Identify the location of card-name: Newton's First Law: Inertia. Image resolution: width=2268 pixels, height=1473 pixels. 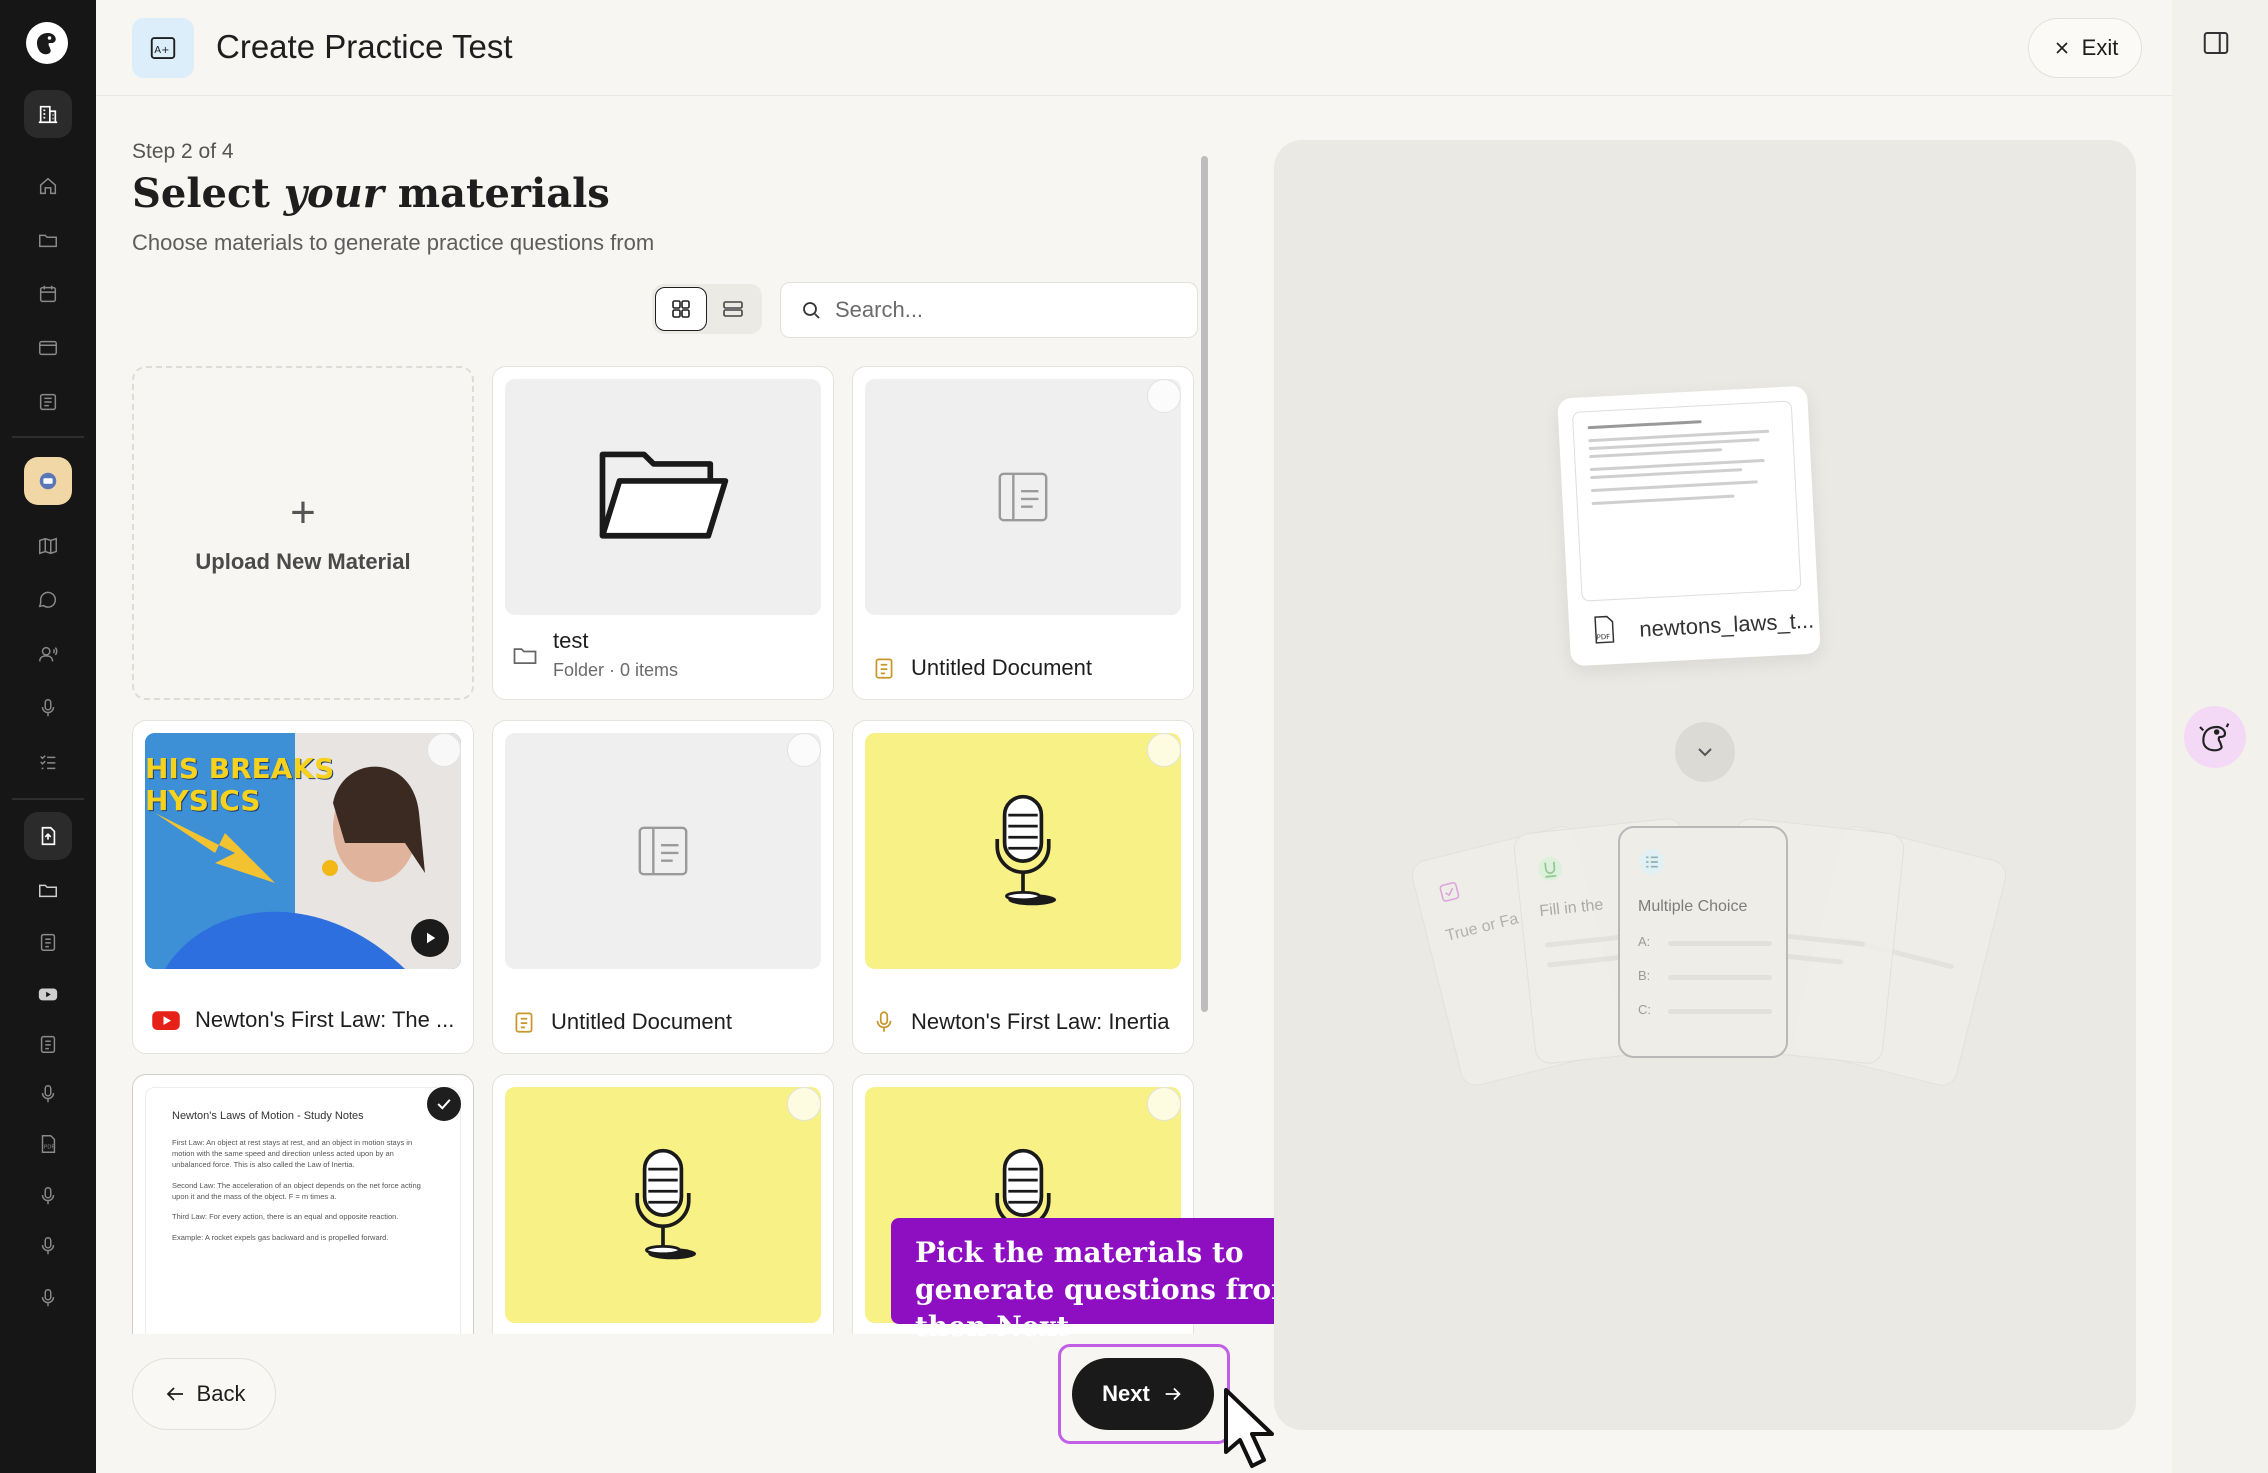
(1040, 1021).